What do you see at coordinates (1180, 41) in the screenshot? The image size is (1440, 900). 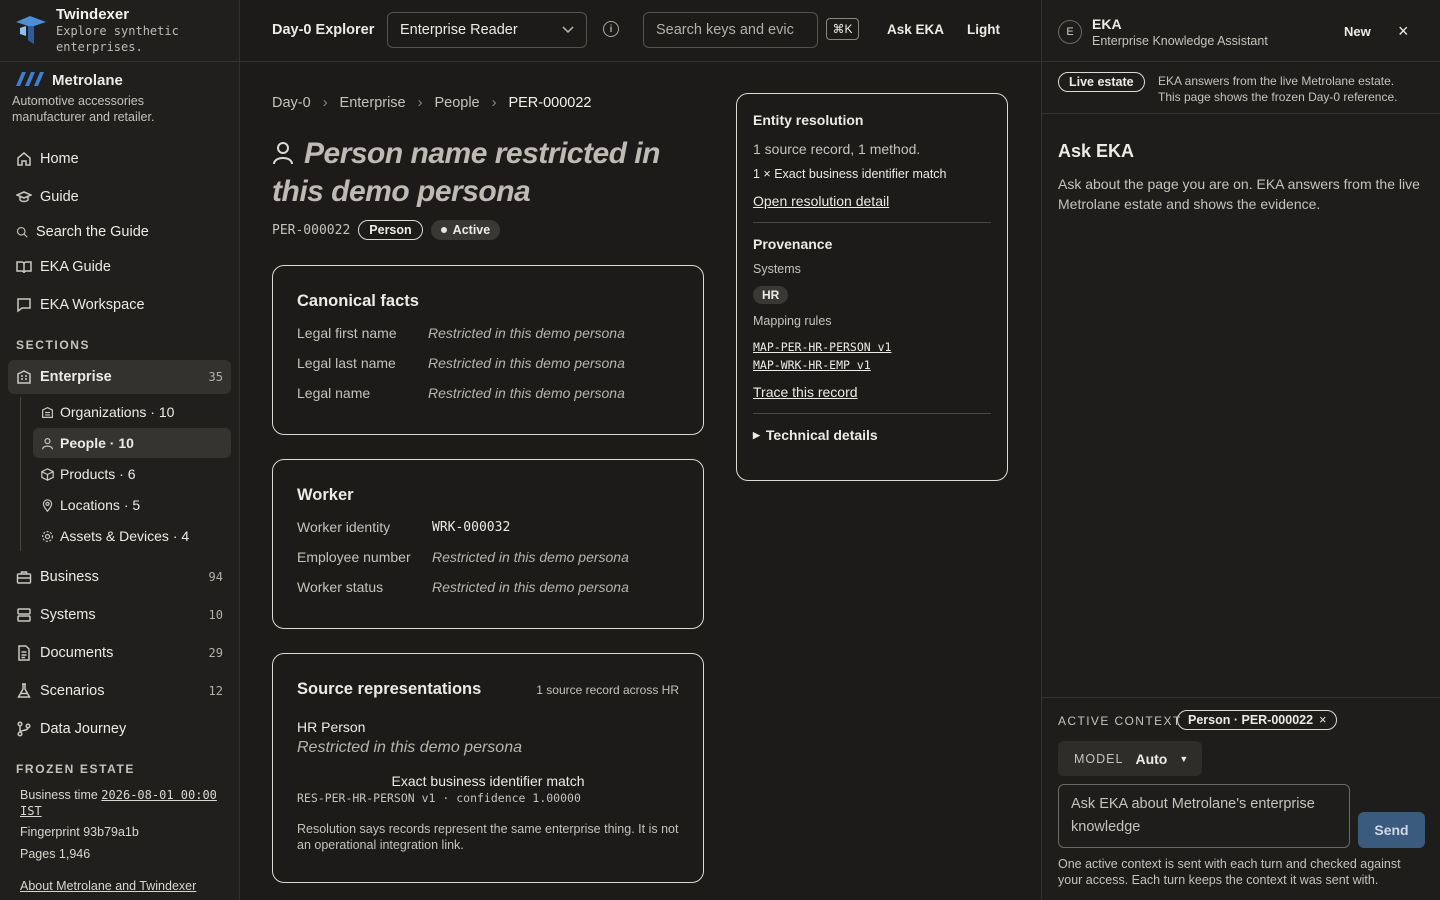 I see `eka-subtitle: Enterprise Knowledge Assistant` at bounding box center [1180, 41].